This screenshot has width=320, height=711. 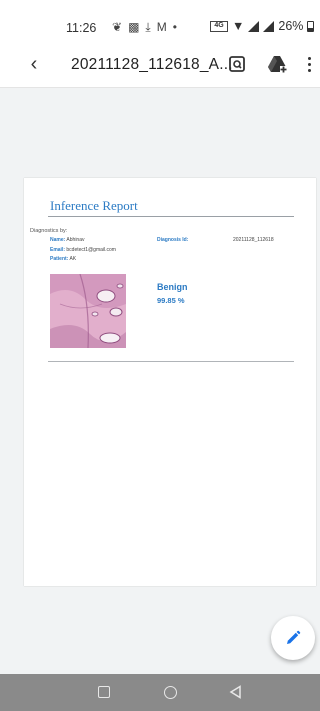 What do you see at coordinates (160, 692) in the screenshot?
I see `system-nav-bar` at bounding box center [160, 692].